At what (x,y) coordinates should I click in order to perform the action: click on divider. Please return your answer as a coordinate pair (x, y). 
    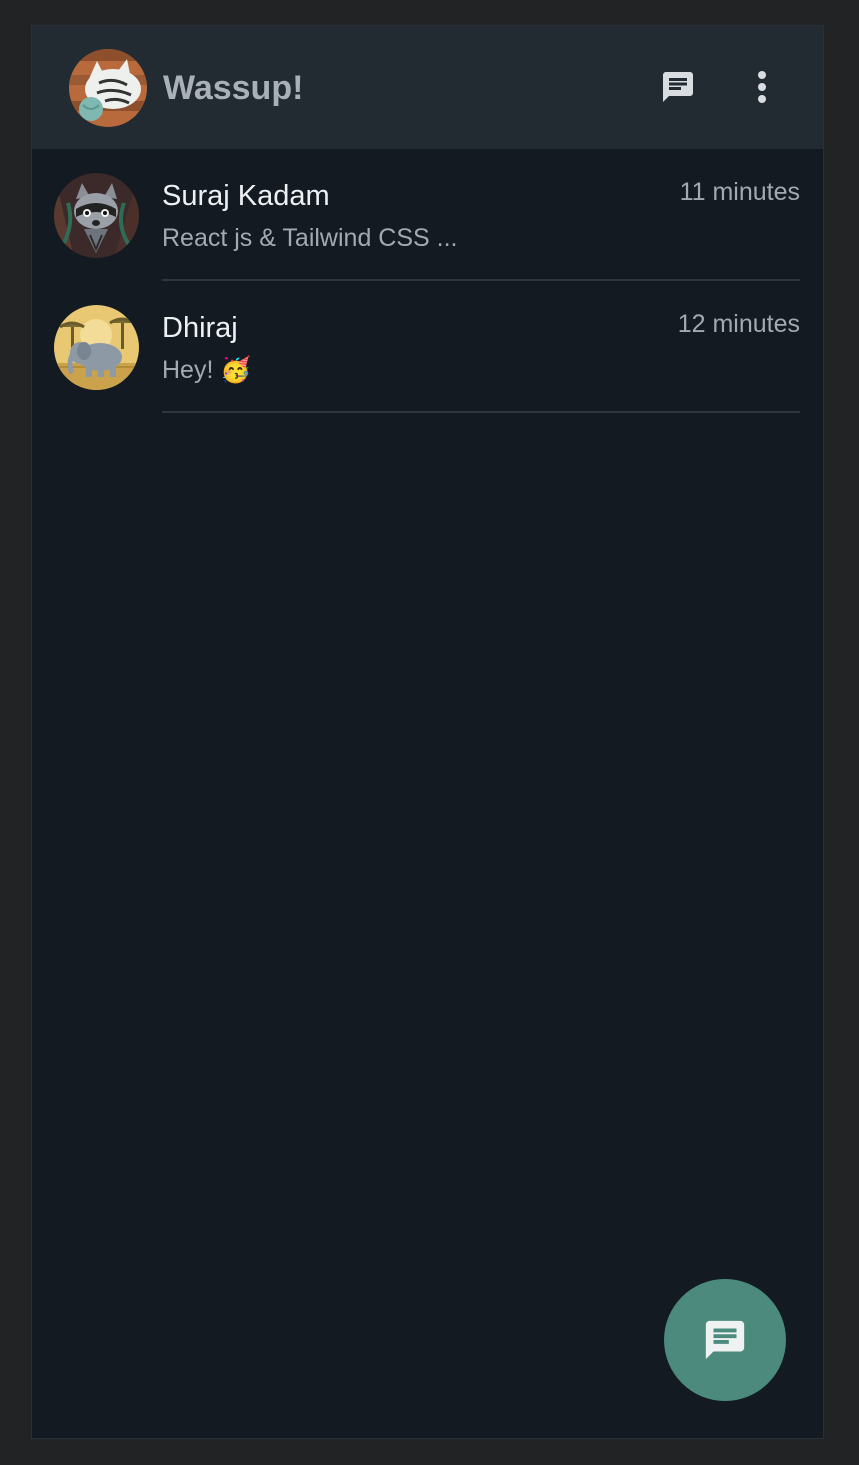
    Looking at the image, I should click on (481, 412).